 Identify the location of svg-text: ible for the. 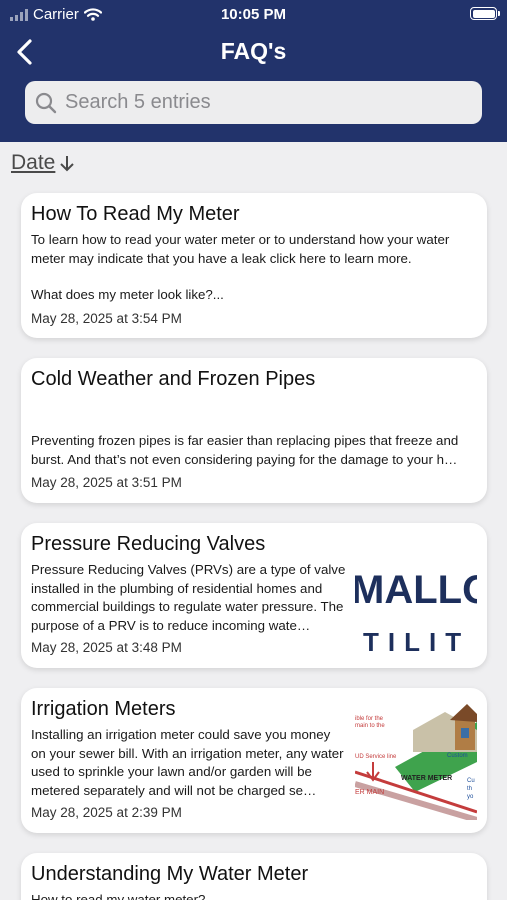
(369, 719).